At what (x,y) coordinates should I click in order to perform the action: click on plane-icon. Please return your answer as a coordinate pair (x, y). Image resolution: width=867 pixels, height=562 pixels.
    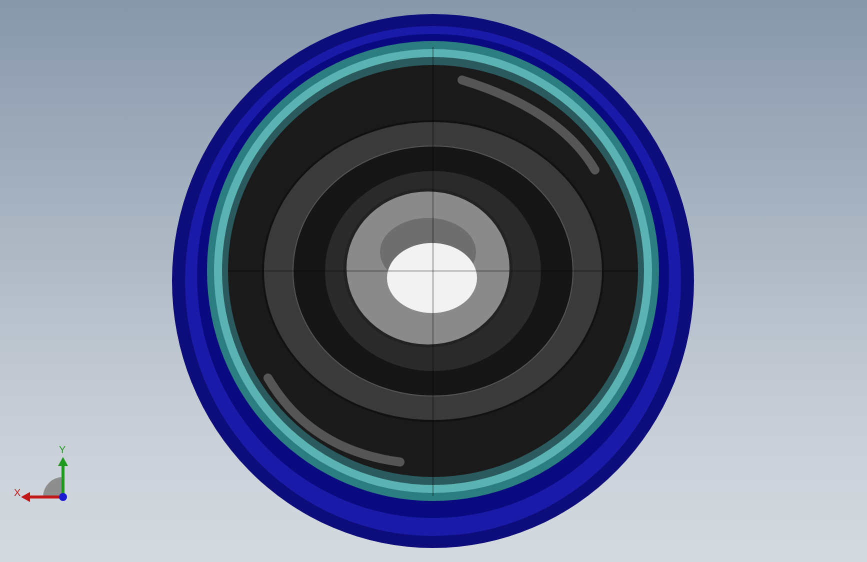
    Looking at the image, I should click on (53, 487).